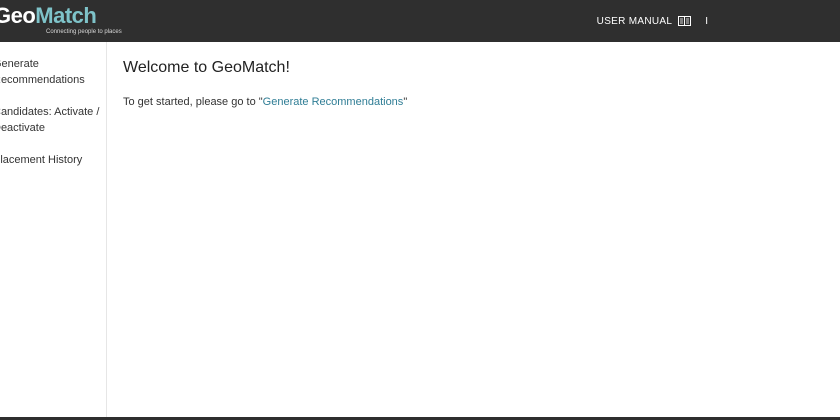 Image resolution: width=840 pixels, height=420 pixels. What do you see at coordinates (685, 21) in the screenshot?
I see `book-icon` at bounding box center [685, 21].